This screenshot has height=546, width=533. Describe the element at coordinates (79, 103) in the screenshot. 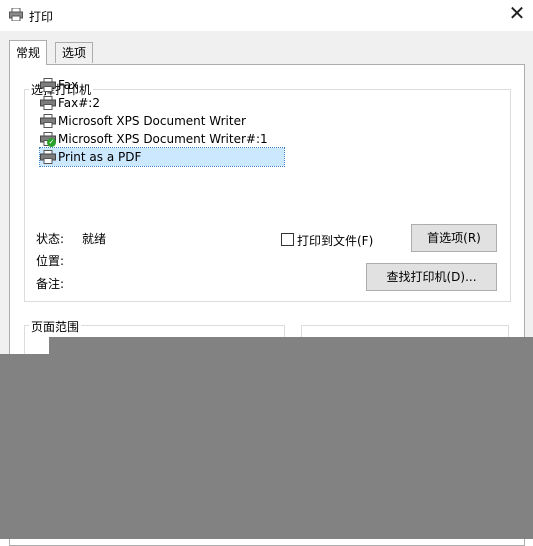

I see `printer-name: Fax#:2` at that location.